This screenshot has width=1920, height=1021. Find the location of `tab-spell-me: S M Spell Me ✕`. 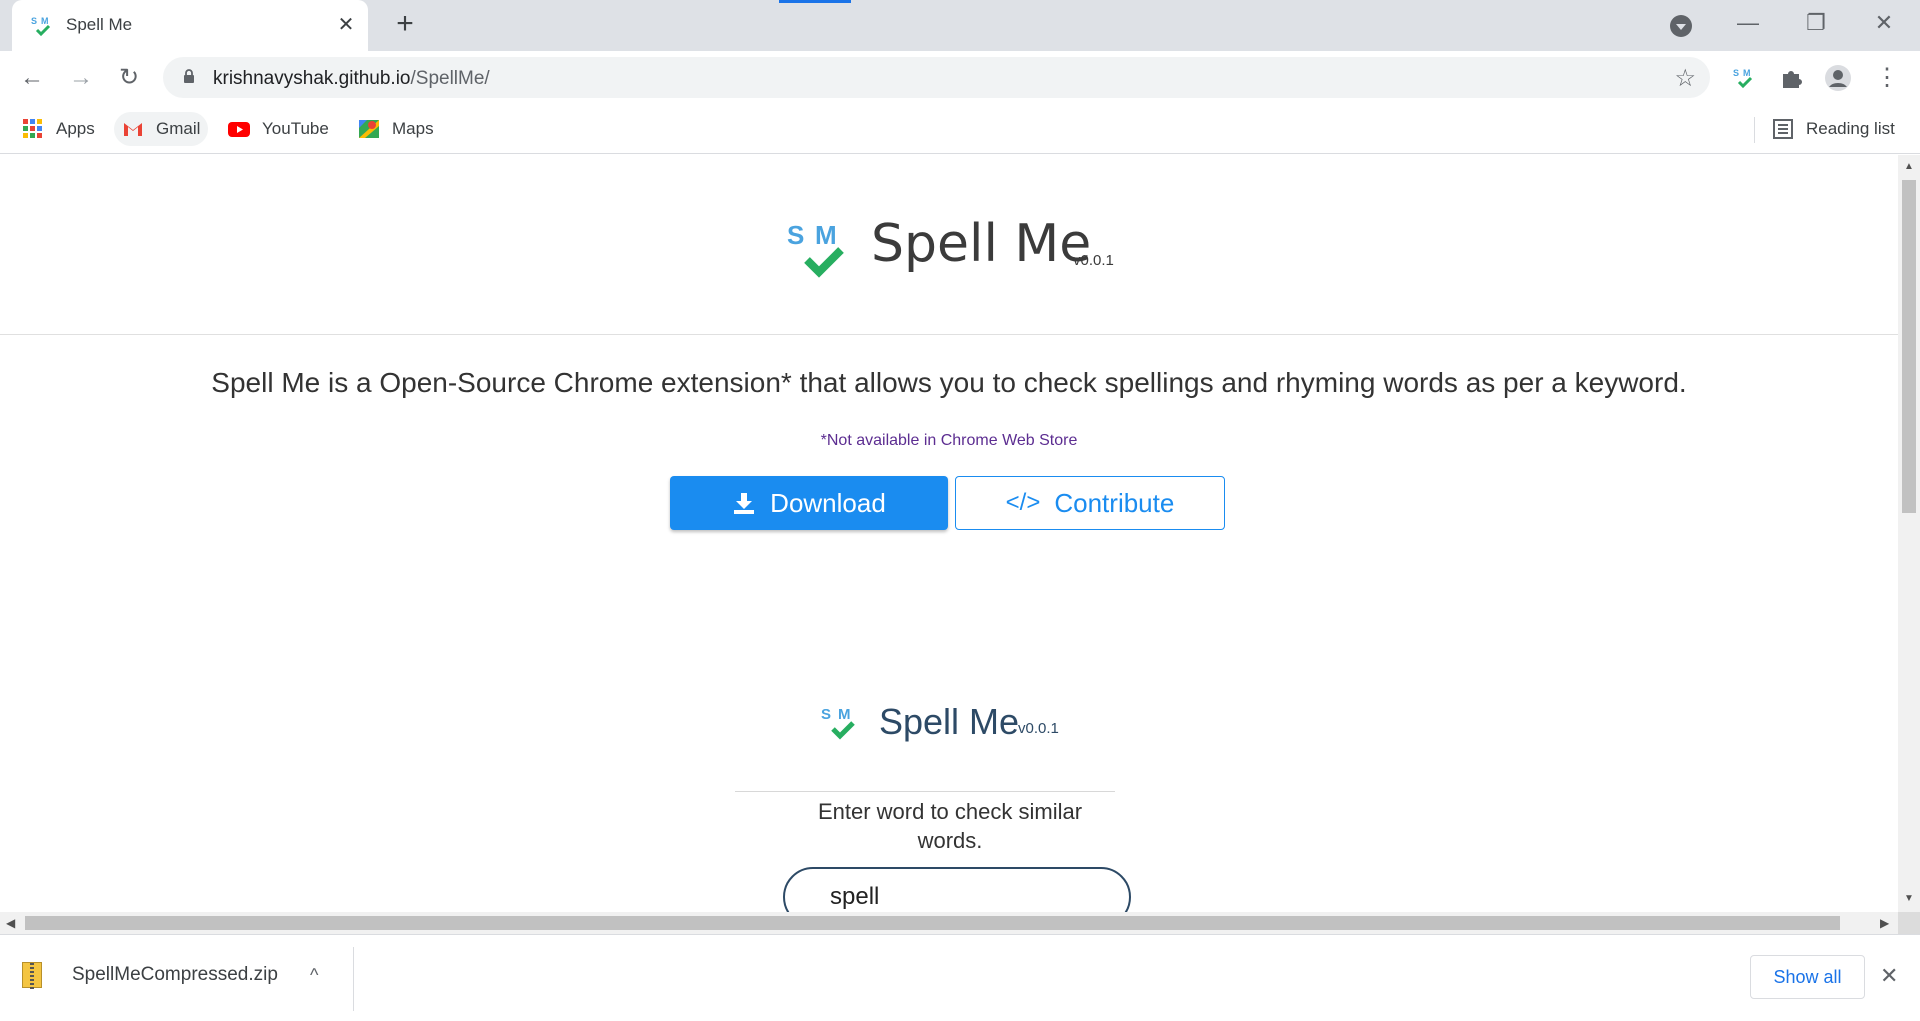

tab-spell-me: S M Spell Me ✕ is located at coordinates (190, 25).